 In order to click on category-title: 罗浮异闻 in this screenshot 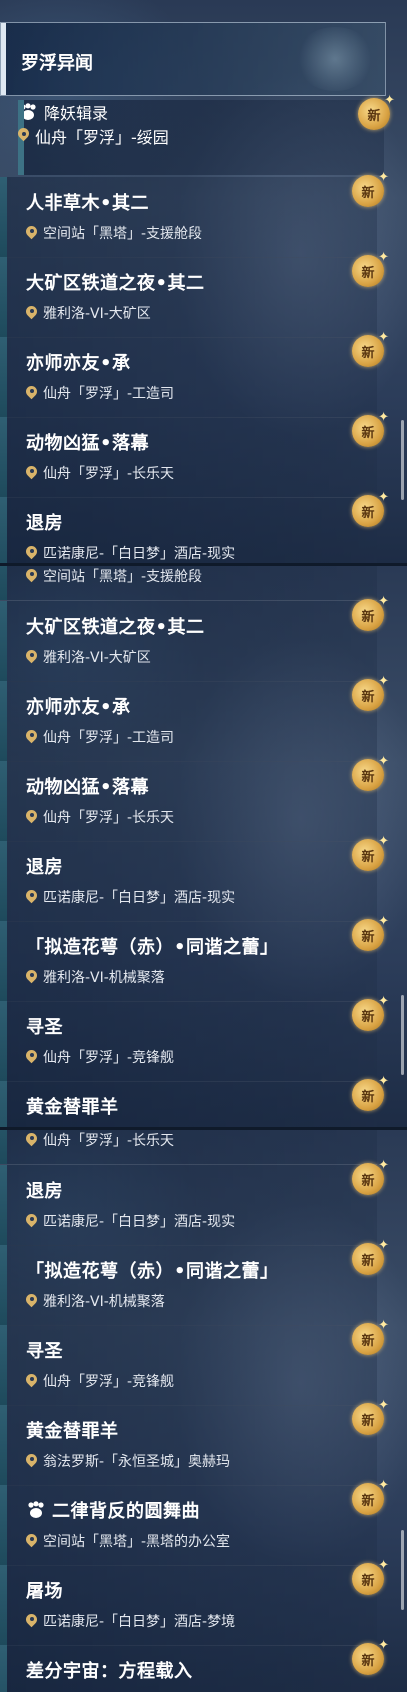, I will do `click(57, 63)`.